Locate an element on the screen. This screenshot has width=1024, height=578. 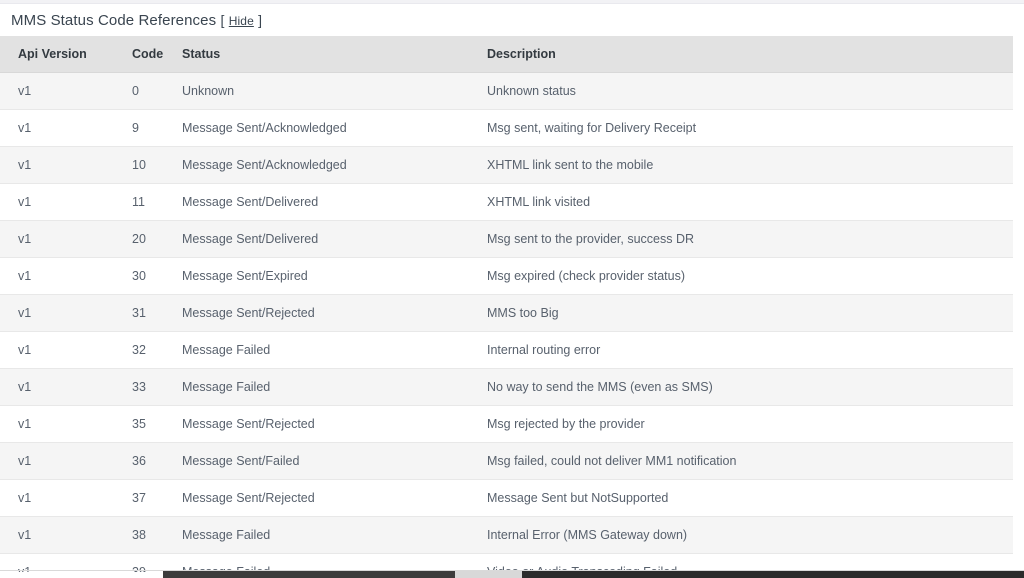
column-header-status: Status is located at coordinates (319, 54).